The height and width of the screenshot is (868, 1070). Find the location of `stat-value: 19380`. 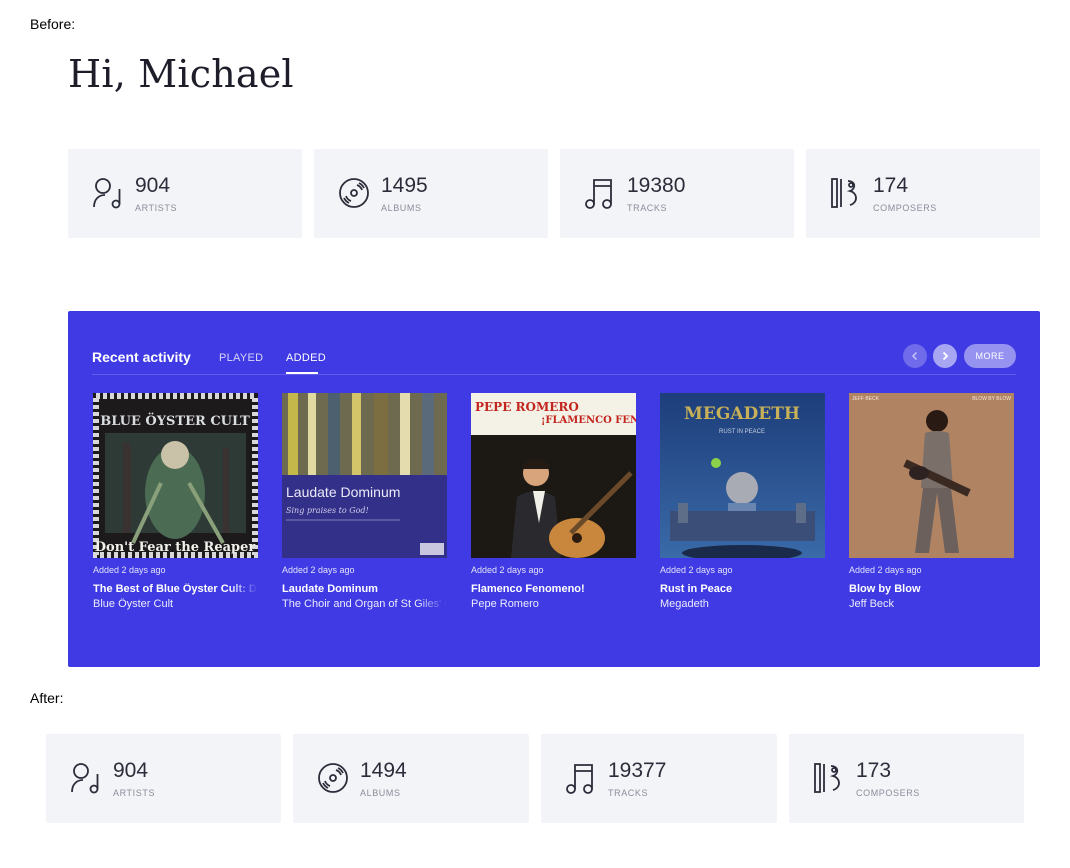

stat-value: 19380 is located at coordinates (656, 185).